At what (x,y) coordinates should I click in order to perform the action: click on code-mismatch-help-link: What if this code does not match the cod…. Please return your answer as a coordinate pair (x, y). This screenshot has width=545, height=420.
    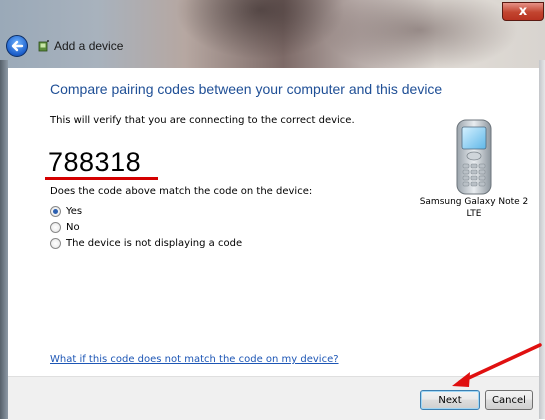
    Looking at the image, I should click on (194, 359).